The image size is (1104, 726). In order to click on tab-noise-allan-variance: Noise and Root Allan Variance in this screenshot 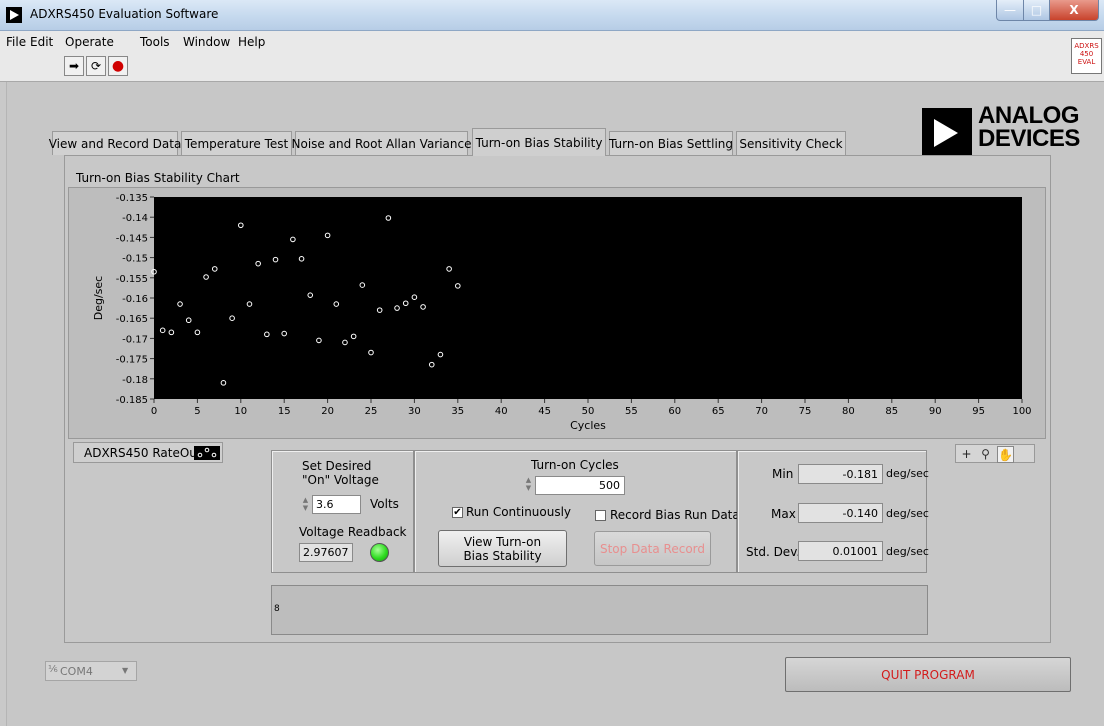, I will do `click(382, 143)`.